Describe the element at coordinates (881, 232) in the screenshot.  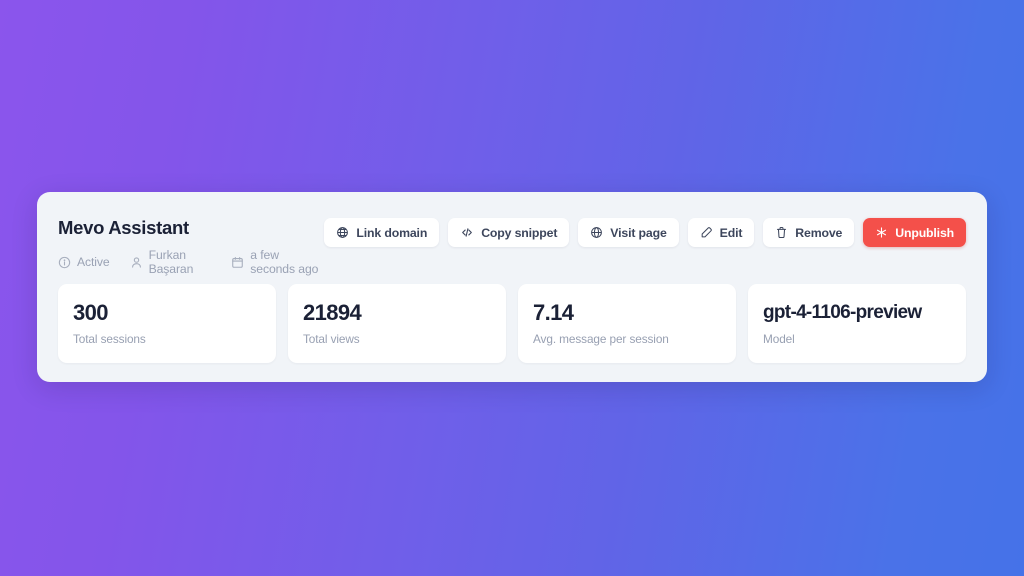
I see `unpublish-star-icon` at that location.